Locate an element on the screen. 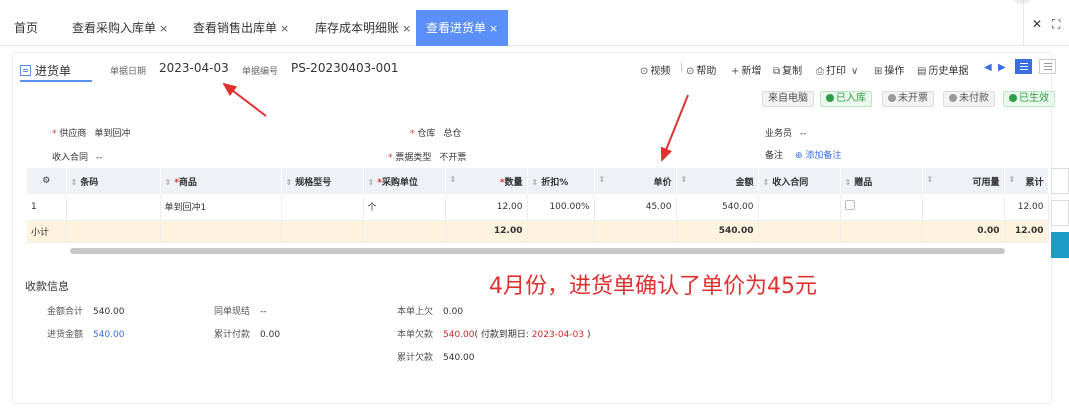 The width and height of the screenshot is (1069, 413). side-attach-icon is located at coordinates (1060, 213).